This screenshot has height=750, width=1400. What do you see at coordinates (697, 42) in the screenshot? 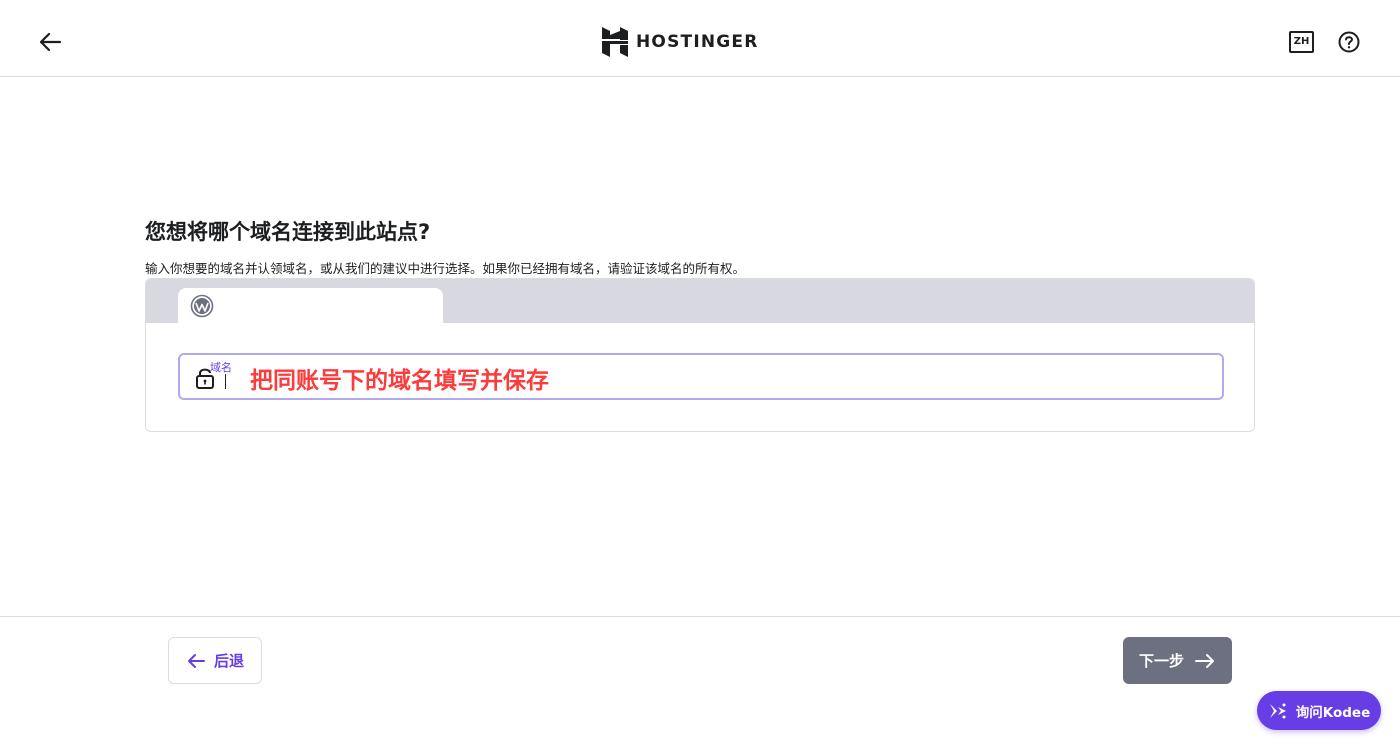
I see `brand-name: HOSTINGER` at bounding box center [697, 42].